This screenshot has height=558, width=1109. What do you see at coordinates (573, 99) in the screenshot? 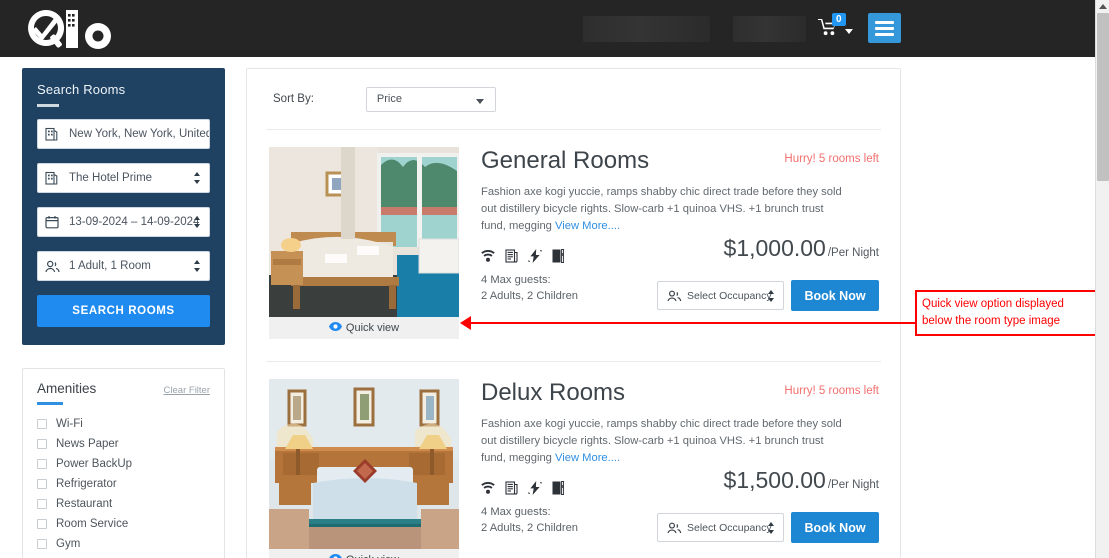
I see `sort-bar: Sort By: Price` at bounding box center [573, 99].